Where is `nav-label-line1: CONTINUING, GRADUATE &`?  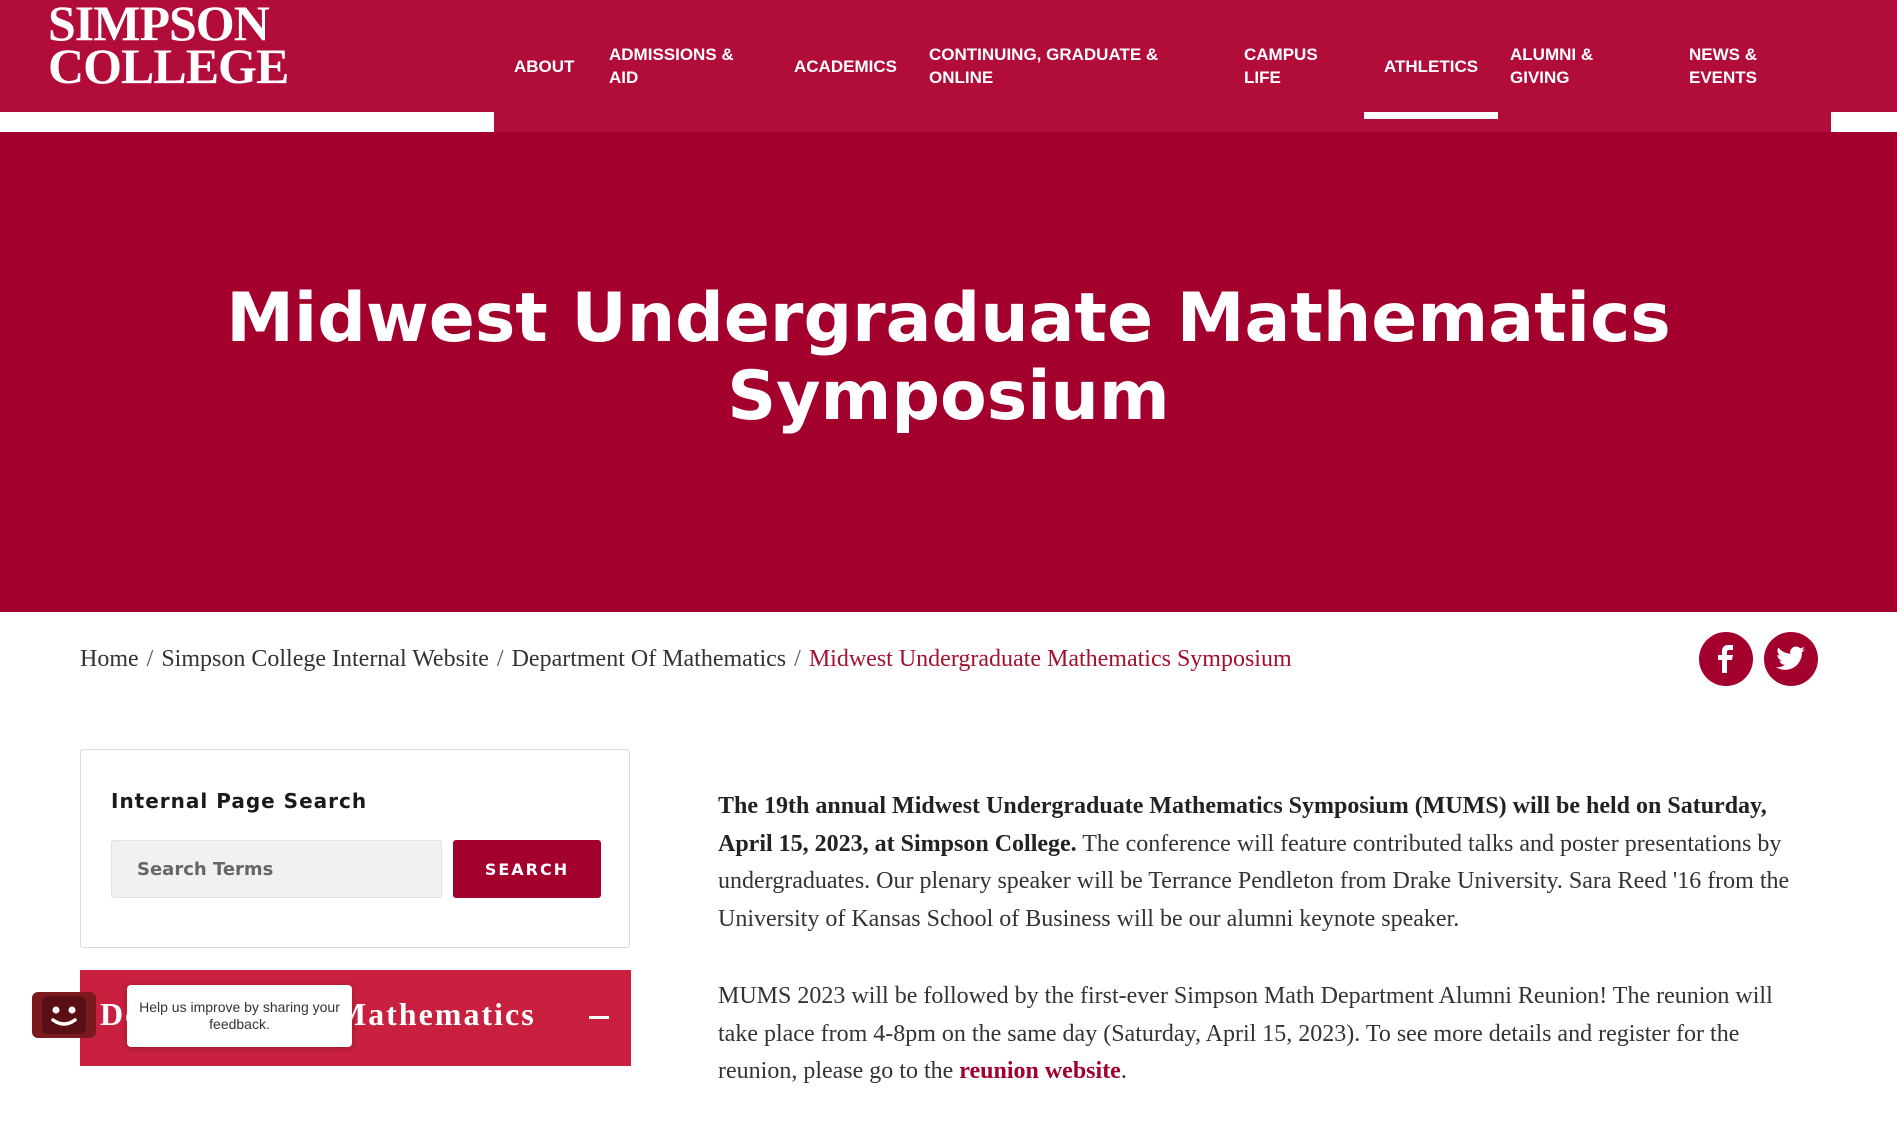
nav-label-line1: CONTINUING, GRADUATE & is located at coordinates (1044, 54).